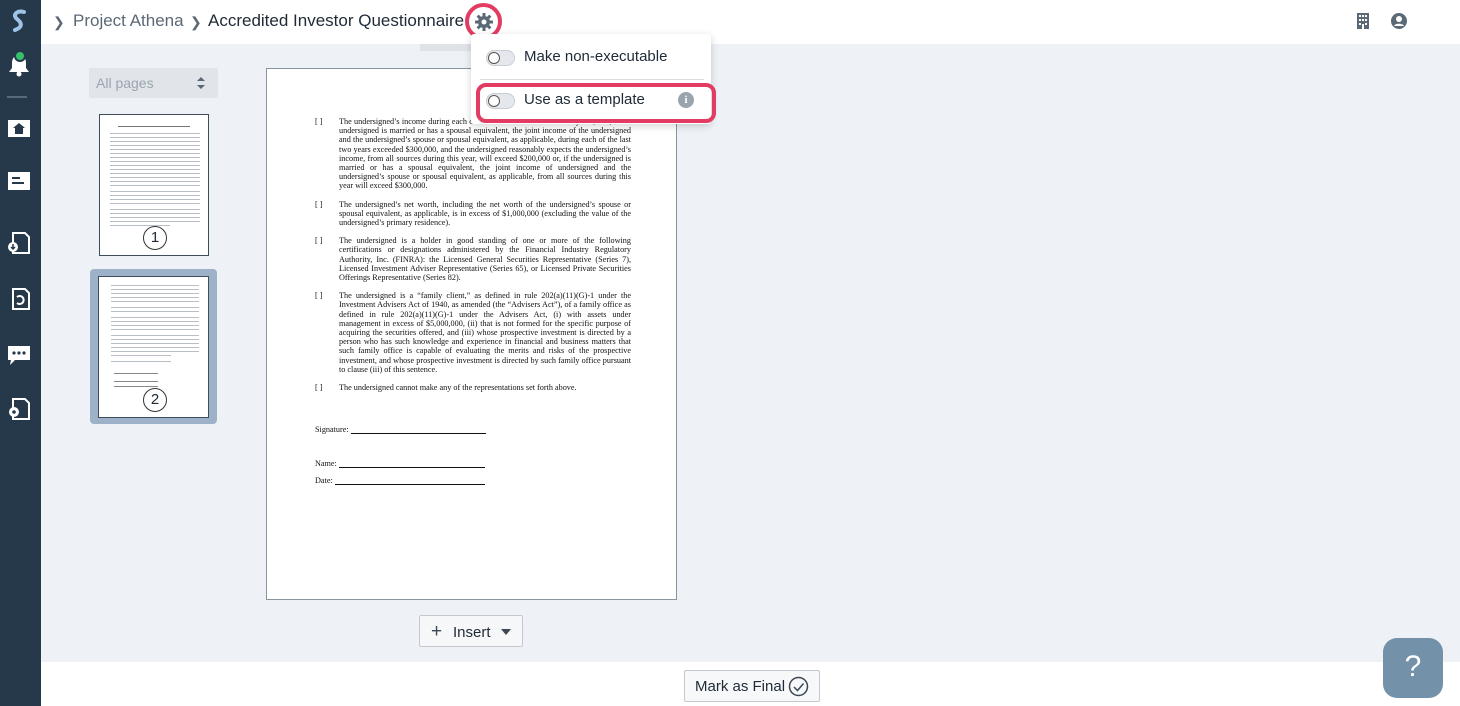 This screenshot has height=706, width=1460. Describe the element at coordinates (17, 97) in the screenshot. I see `nav-divider` at that location.